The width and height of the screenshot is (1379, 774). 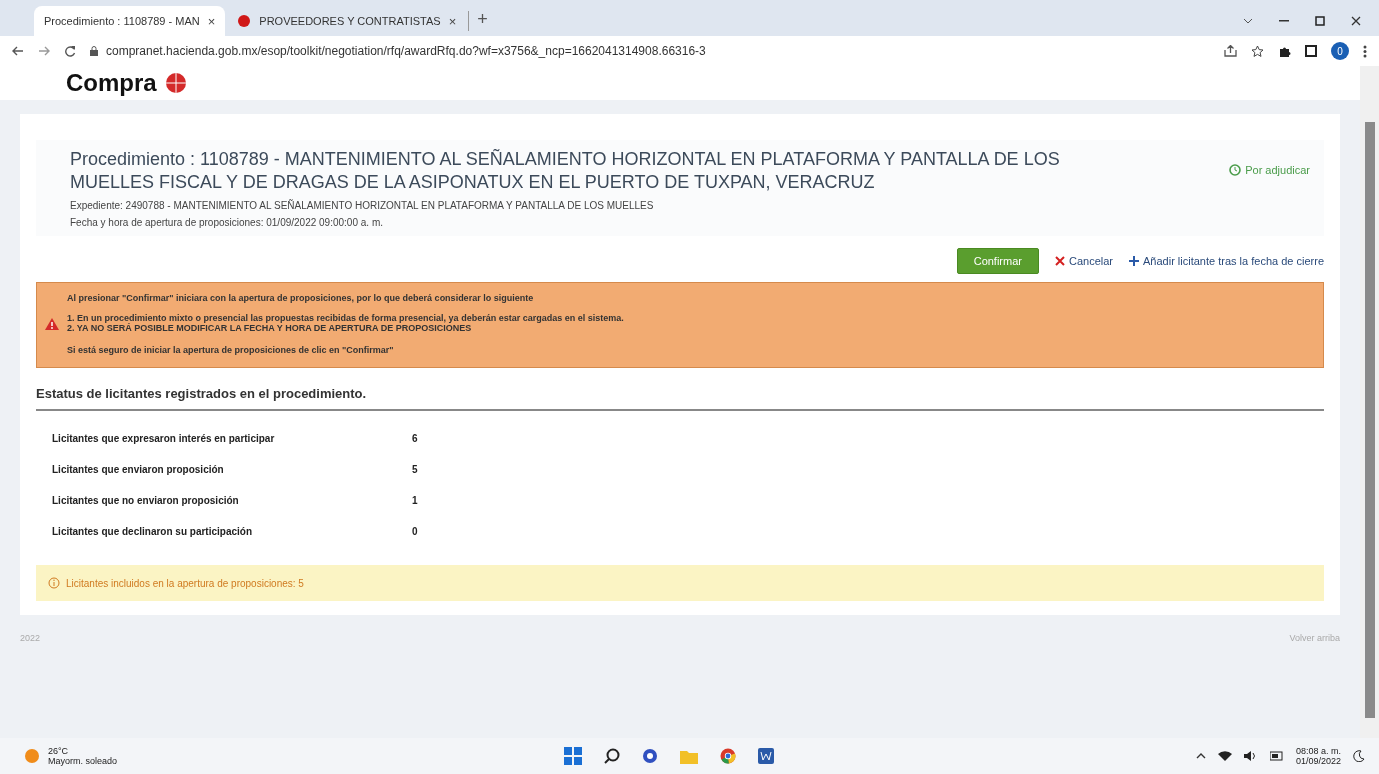 I want to click on stat-value: 5, so click(x=415, y=469).